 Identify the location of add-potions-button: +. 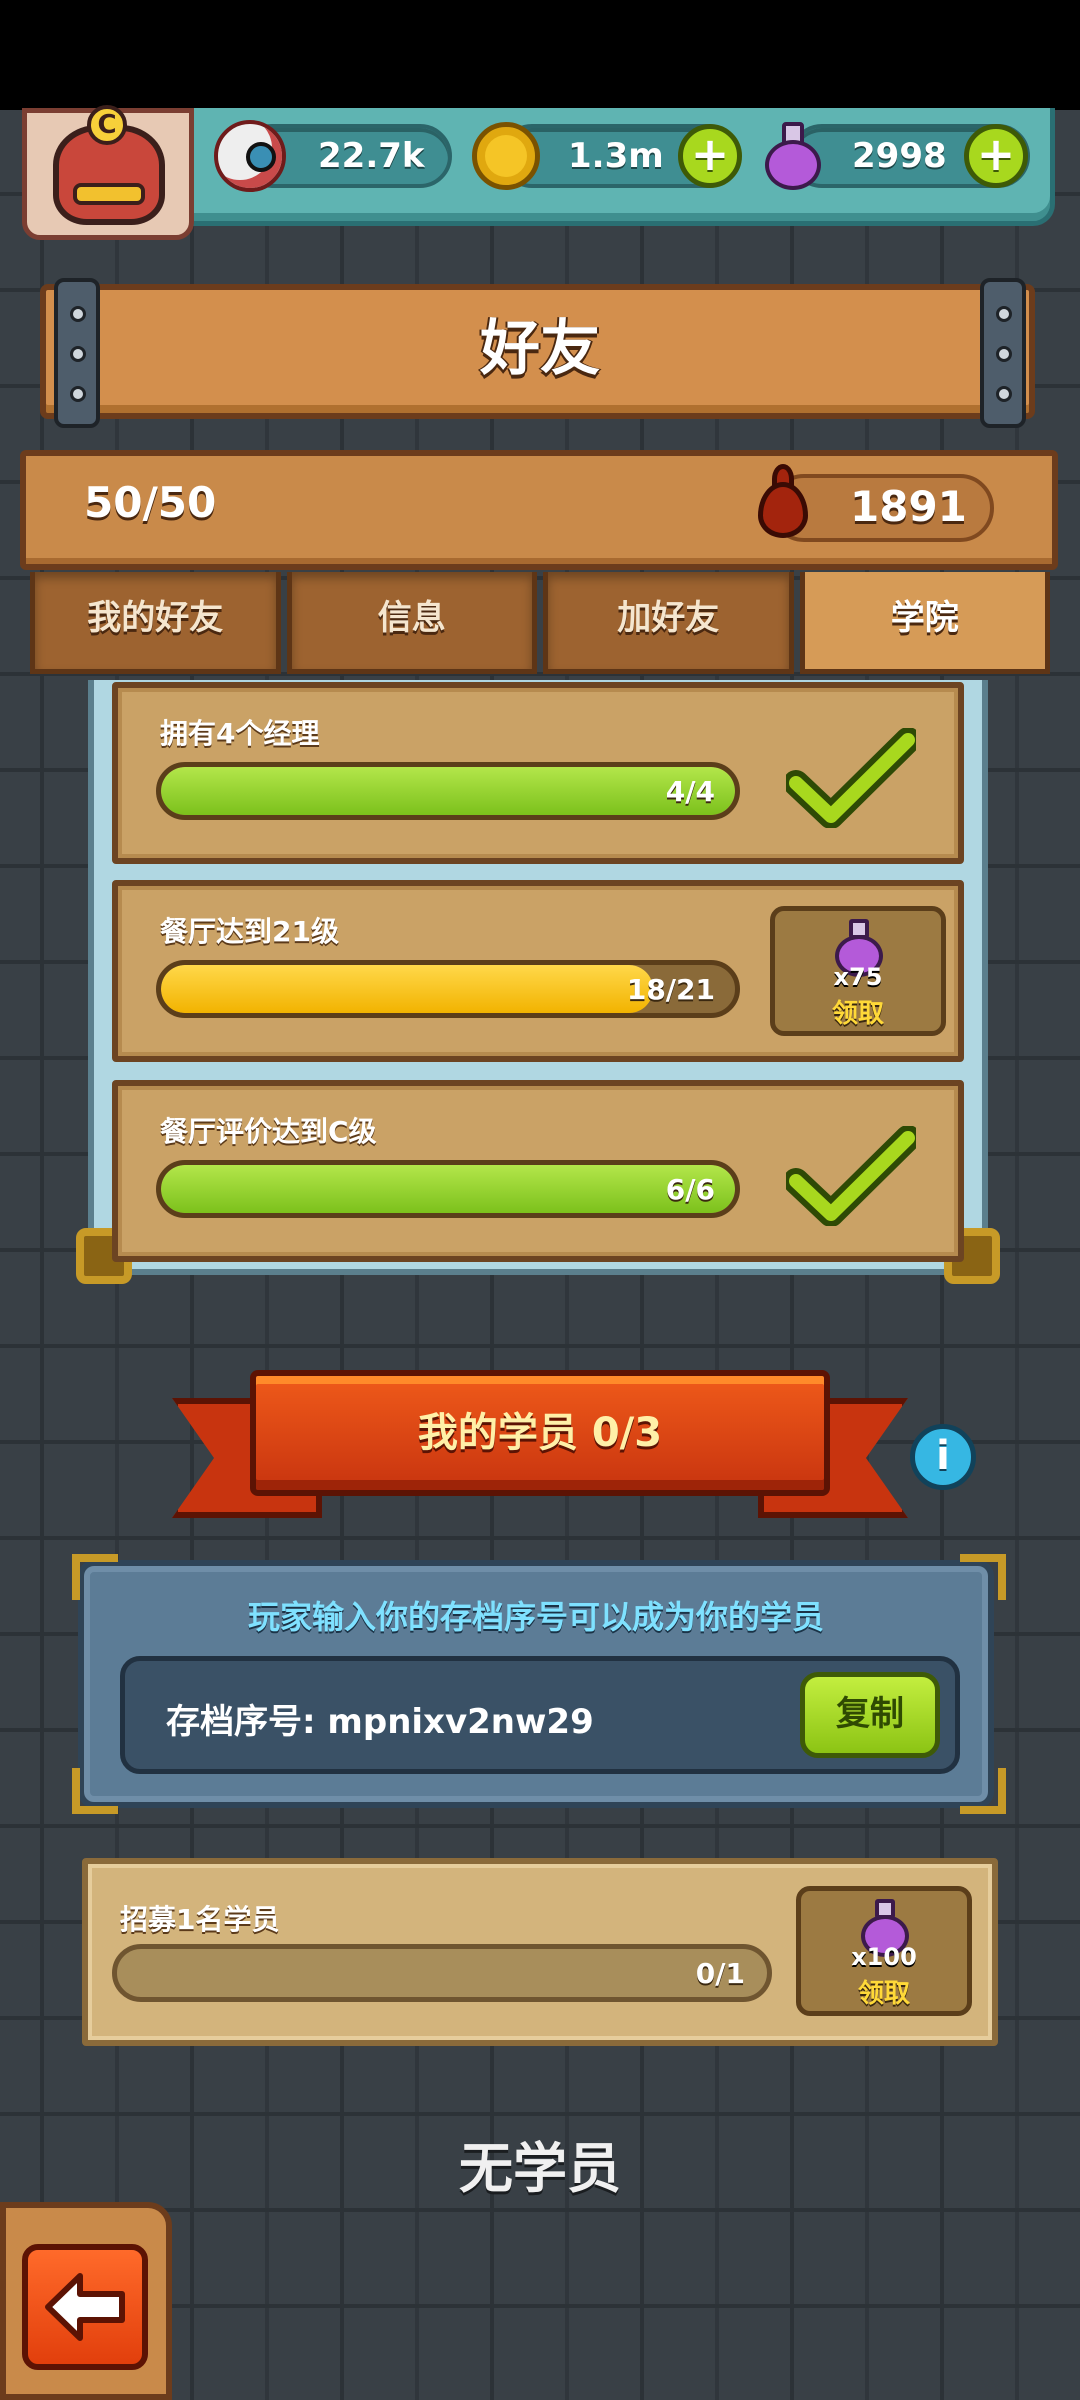
(996, 156).